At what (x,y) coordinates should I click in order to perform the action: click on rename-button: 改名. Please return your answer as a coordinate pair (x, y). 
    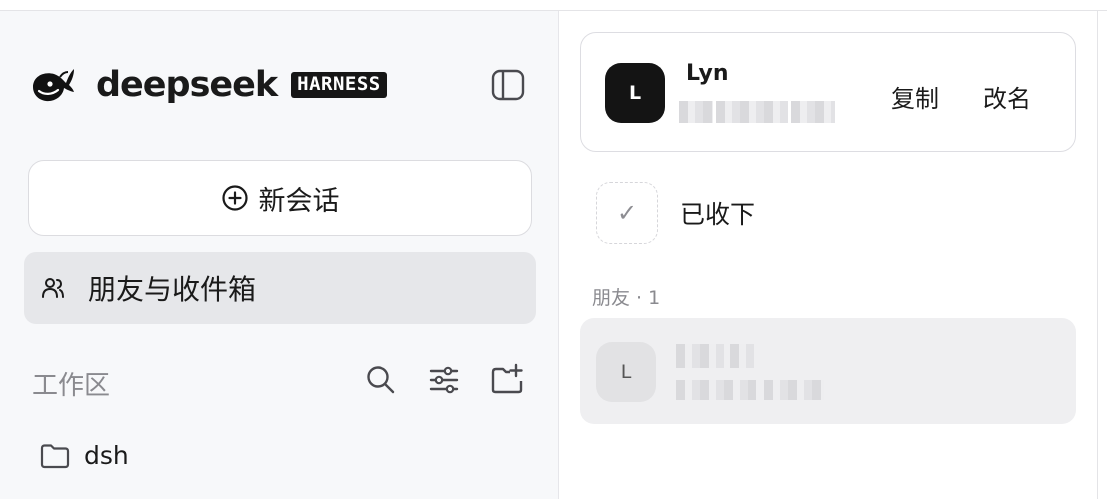
    Looking at the image, I should click on (1007, 96).